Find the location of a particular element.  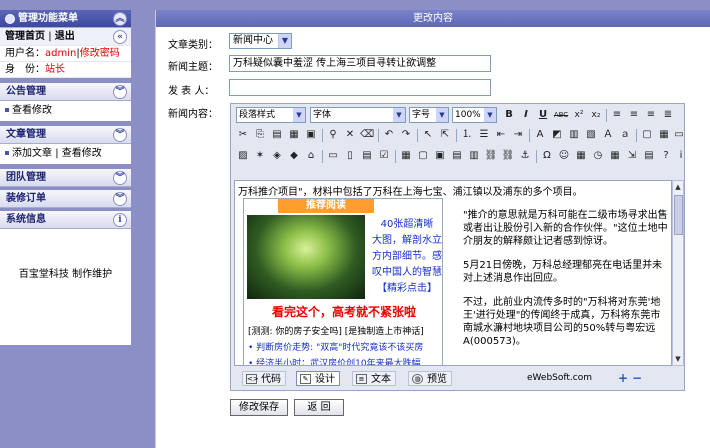

help-icon: ? is located at coordinates (666, 156).